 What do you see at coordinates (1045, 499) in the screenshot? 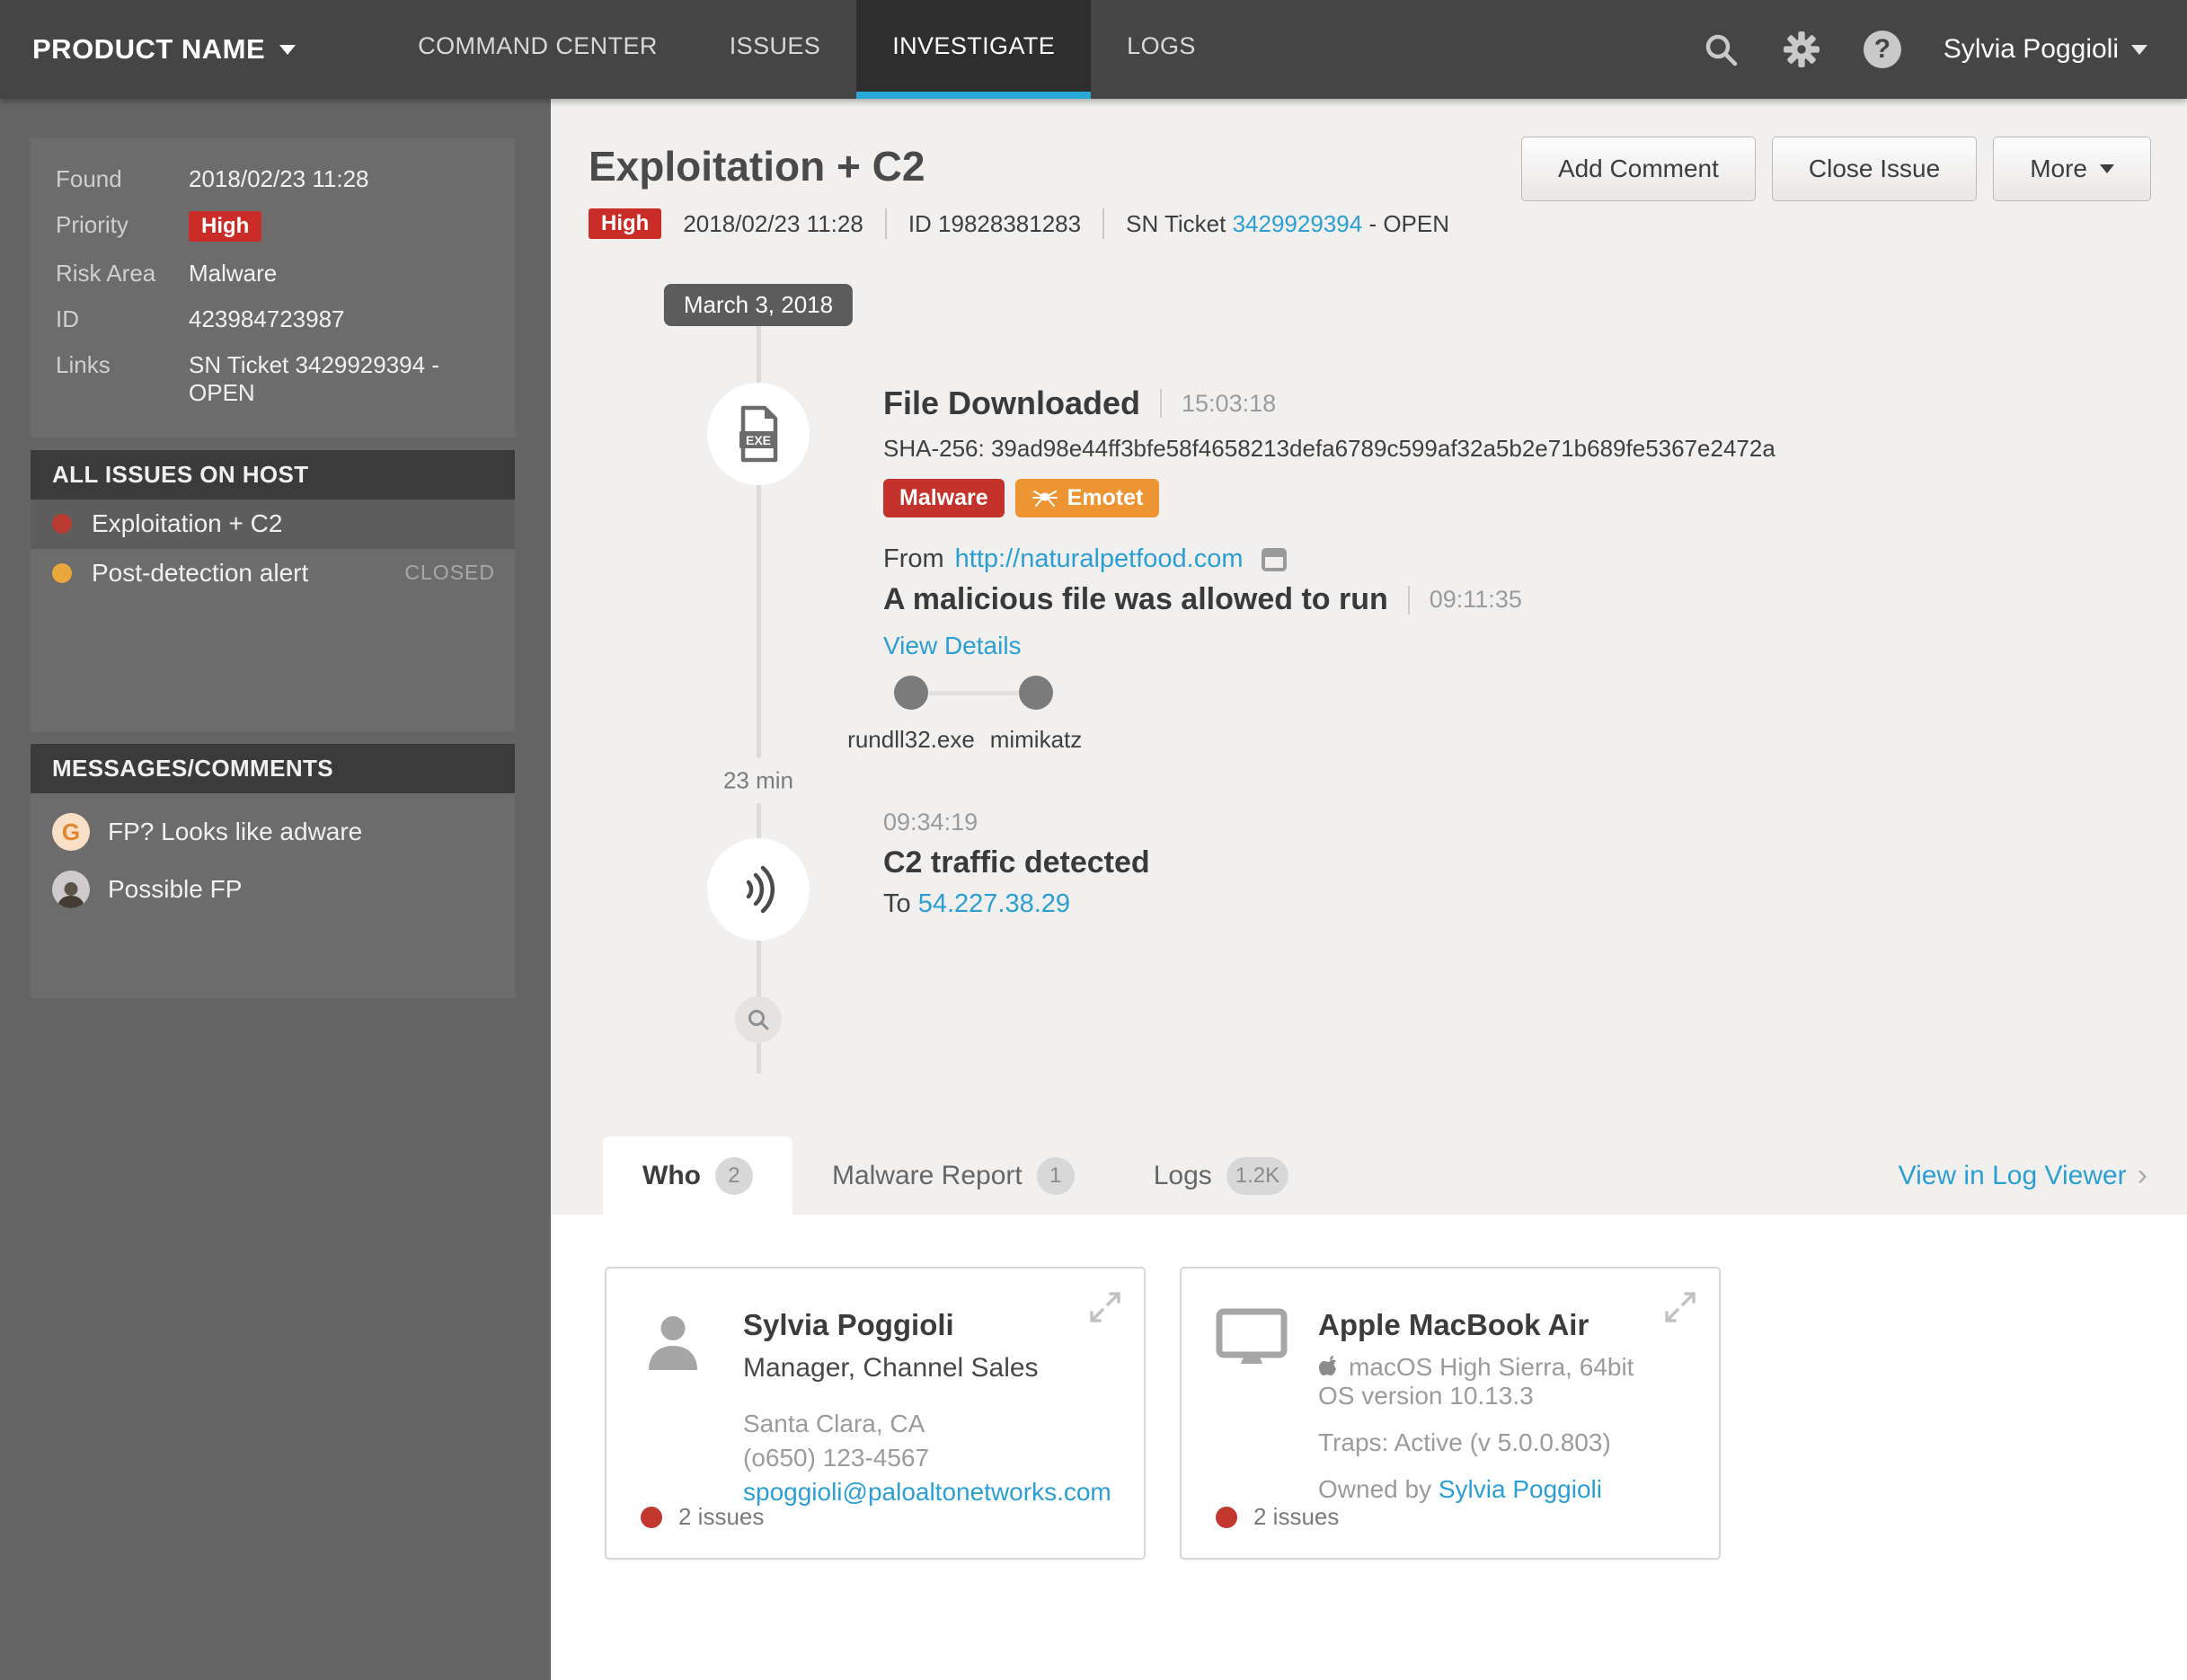
I see `spider-icon` at bounding box center [1045, 499].